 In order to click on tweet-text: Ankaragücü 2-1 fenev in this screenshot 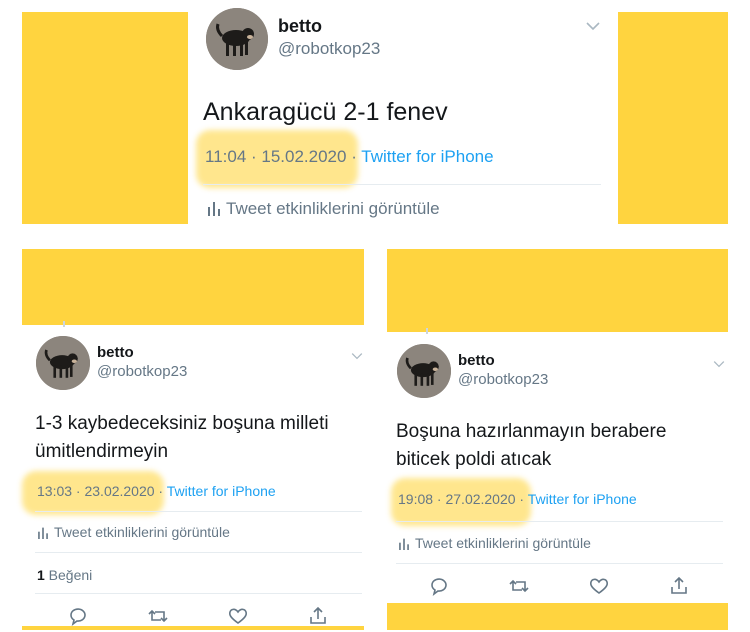, I will do `click(325, 112)`.